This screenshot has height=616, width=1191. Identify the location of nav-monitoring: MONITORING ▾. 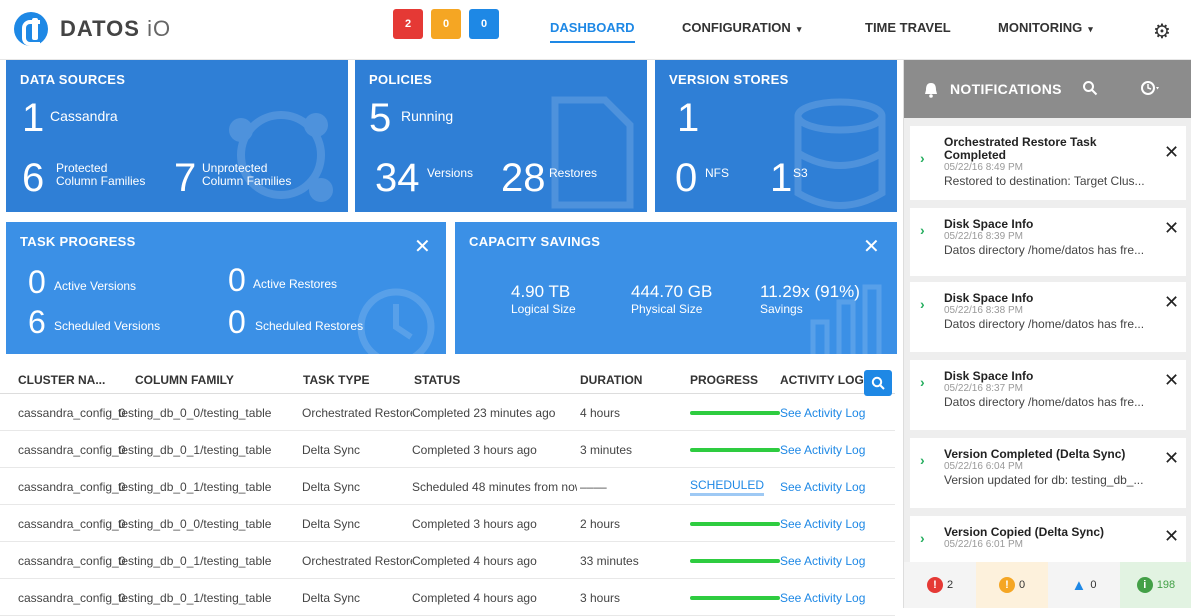
(1045, 27).